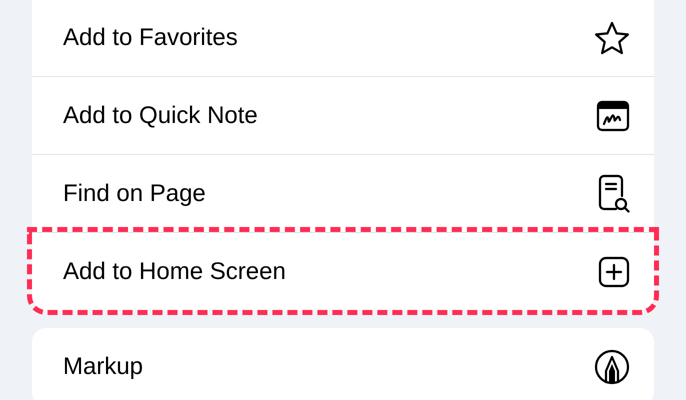 The image size is (686, 400). What do you see at coordinates (134, 193) in the screenshot?
I see `menu-item-label: Find on Page` at bounding box center [134, 193].